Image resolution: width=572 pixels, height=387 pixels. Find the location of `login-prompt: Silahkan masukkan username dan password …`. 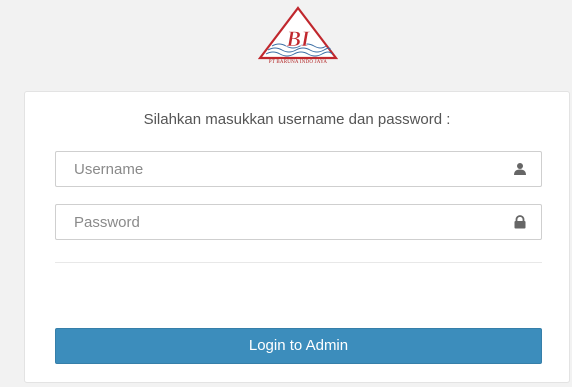

login-prompt: Silahkan masukkan username dan password … is located at coordinates (297, 119).